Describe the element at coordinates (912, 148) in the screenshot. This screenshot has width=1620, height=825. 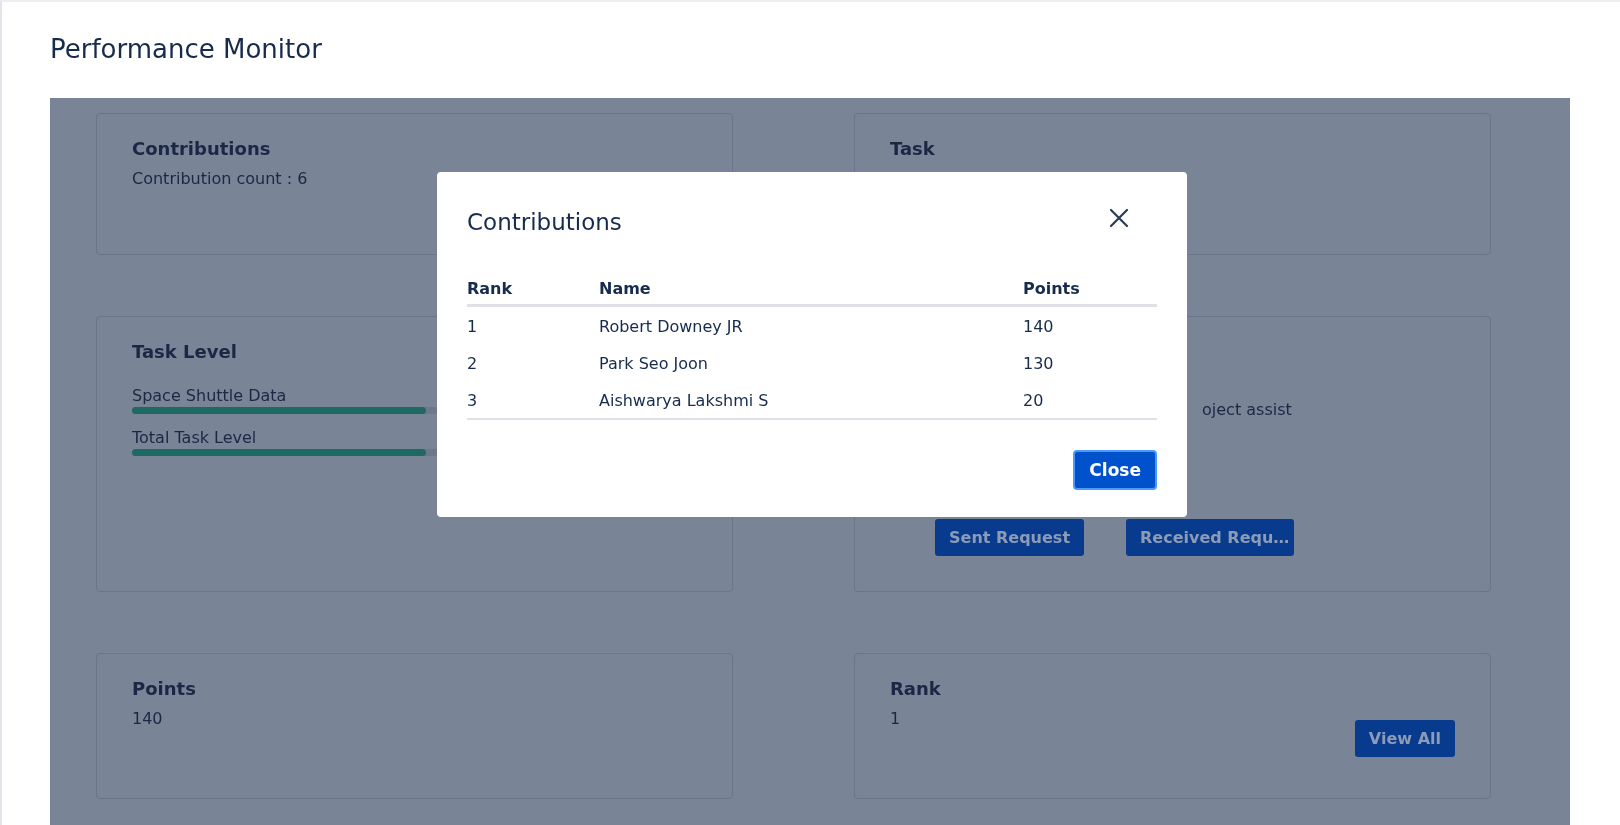
I see `card-title: Task` at that location.